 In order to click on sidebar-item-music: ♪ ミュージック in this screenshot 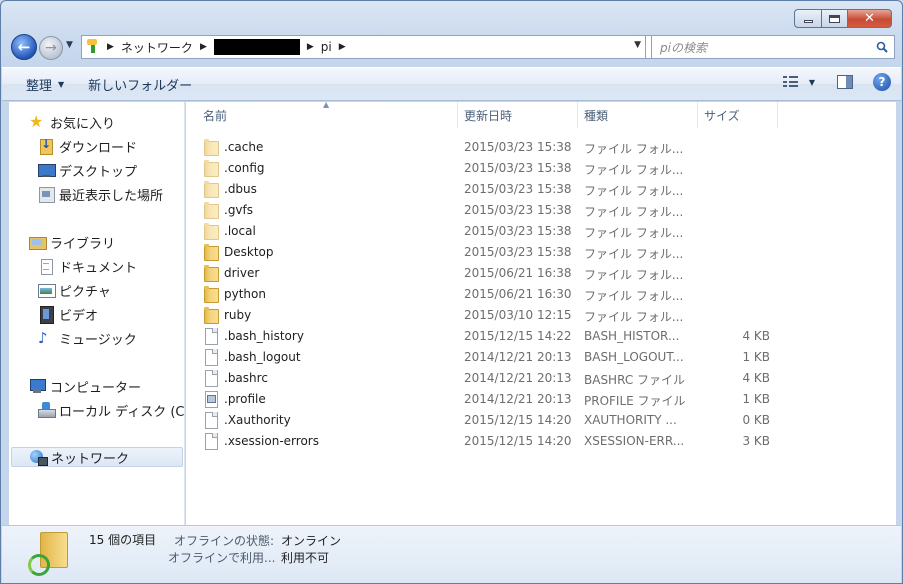, I will do `click(73, 338)`.